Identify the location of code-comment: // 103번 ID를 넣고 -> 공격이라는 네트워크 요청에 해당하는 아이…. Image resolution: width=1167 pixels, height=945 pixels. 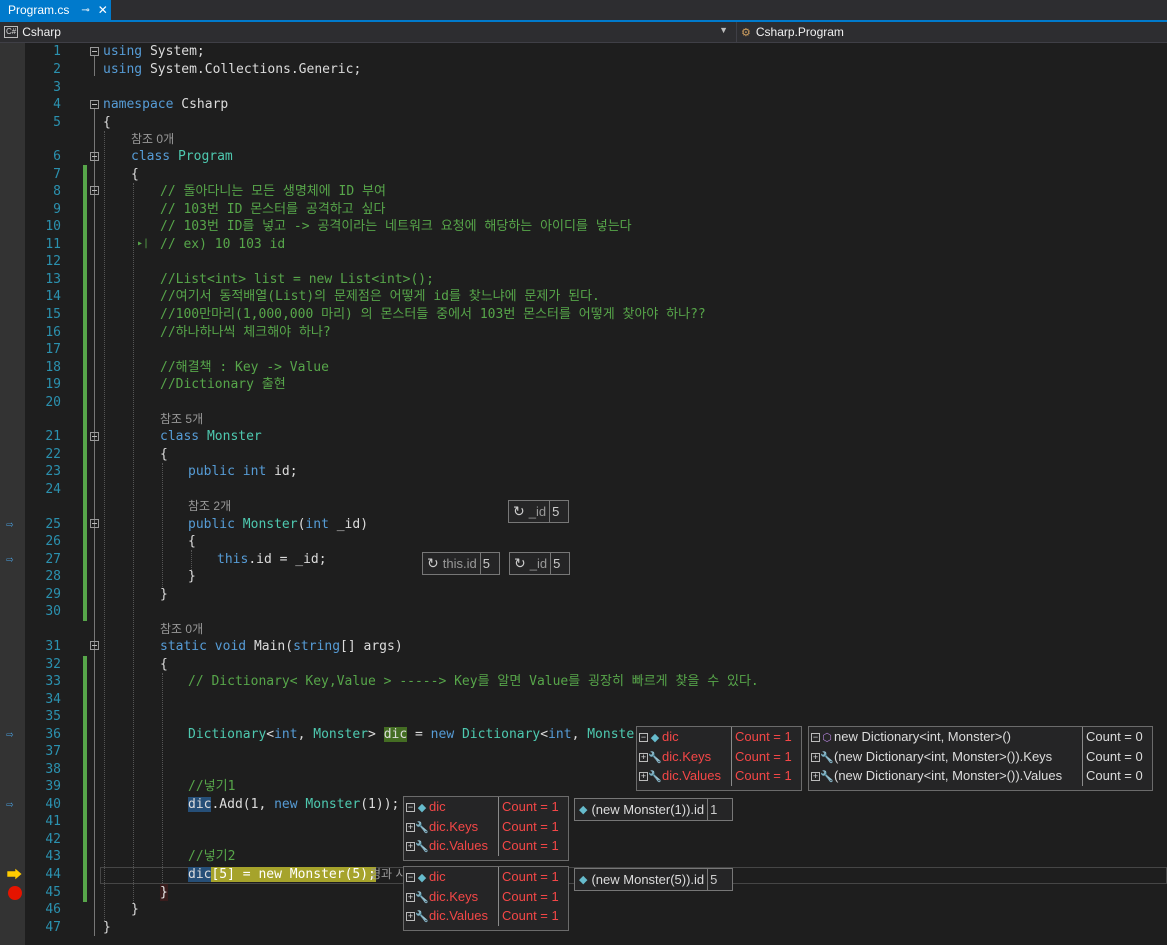
(396, 226).